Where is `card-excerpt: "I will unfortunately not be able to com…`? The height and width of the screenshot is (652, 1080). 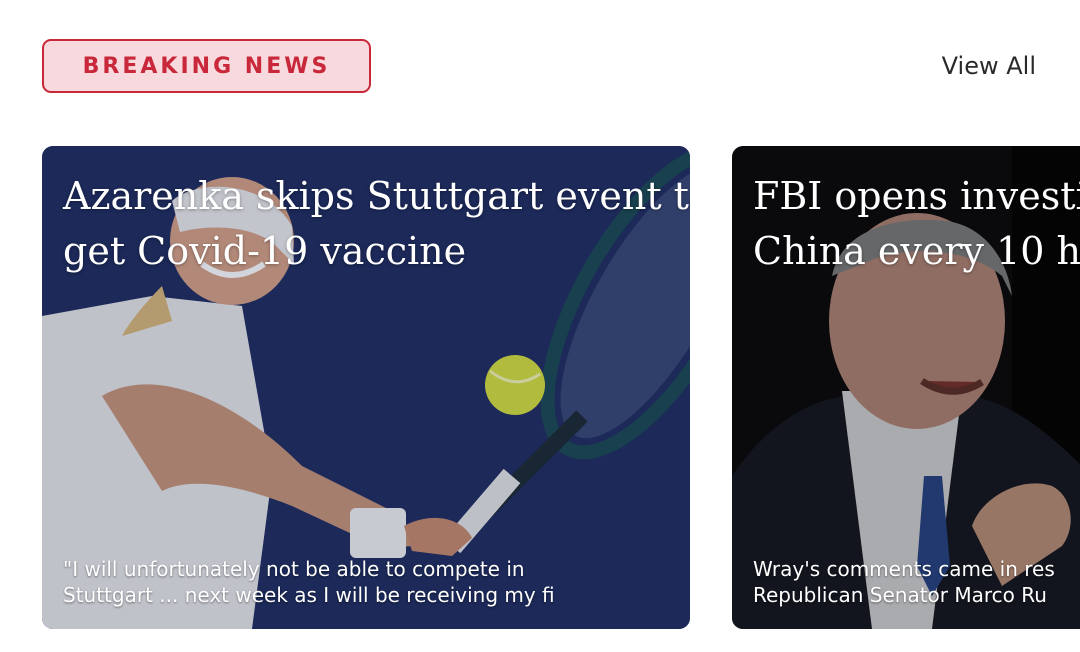
card-excerpt: "I will unfortunately not be able to com… is located at coordinates (309, 582).